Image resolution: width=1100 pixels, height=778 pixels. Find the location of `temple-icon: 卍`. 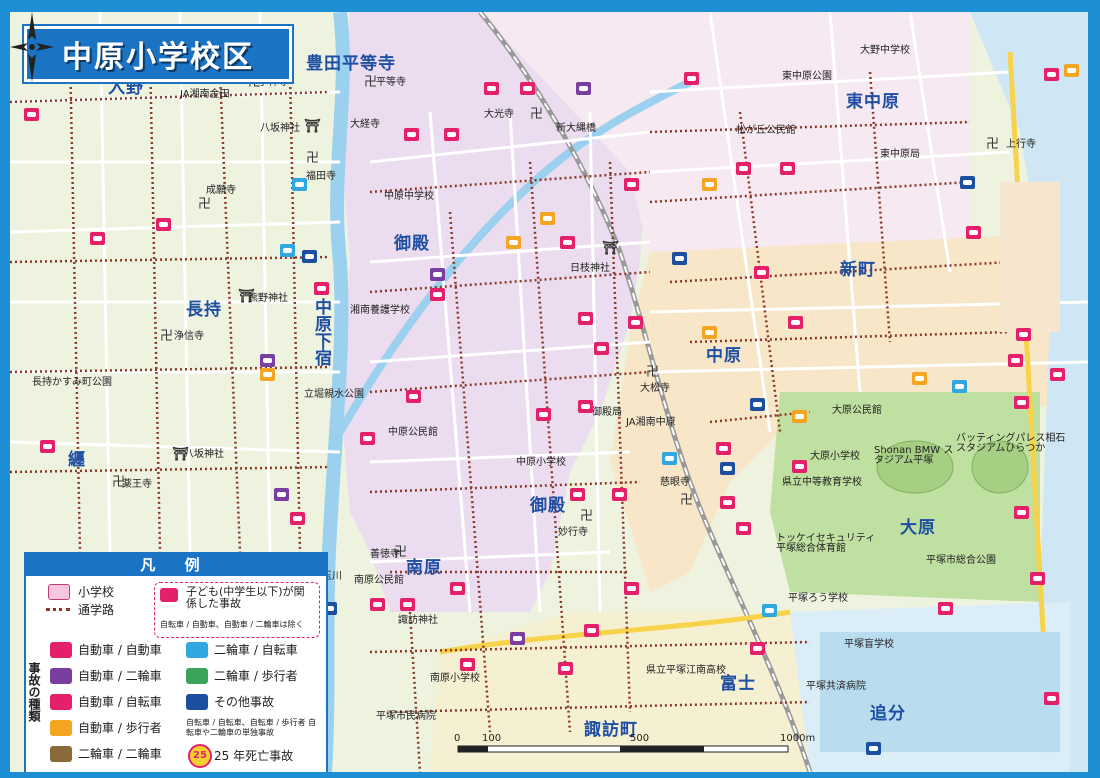

temple-icon: 卍 is located at coordinates (537, 114).